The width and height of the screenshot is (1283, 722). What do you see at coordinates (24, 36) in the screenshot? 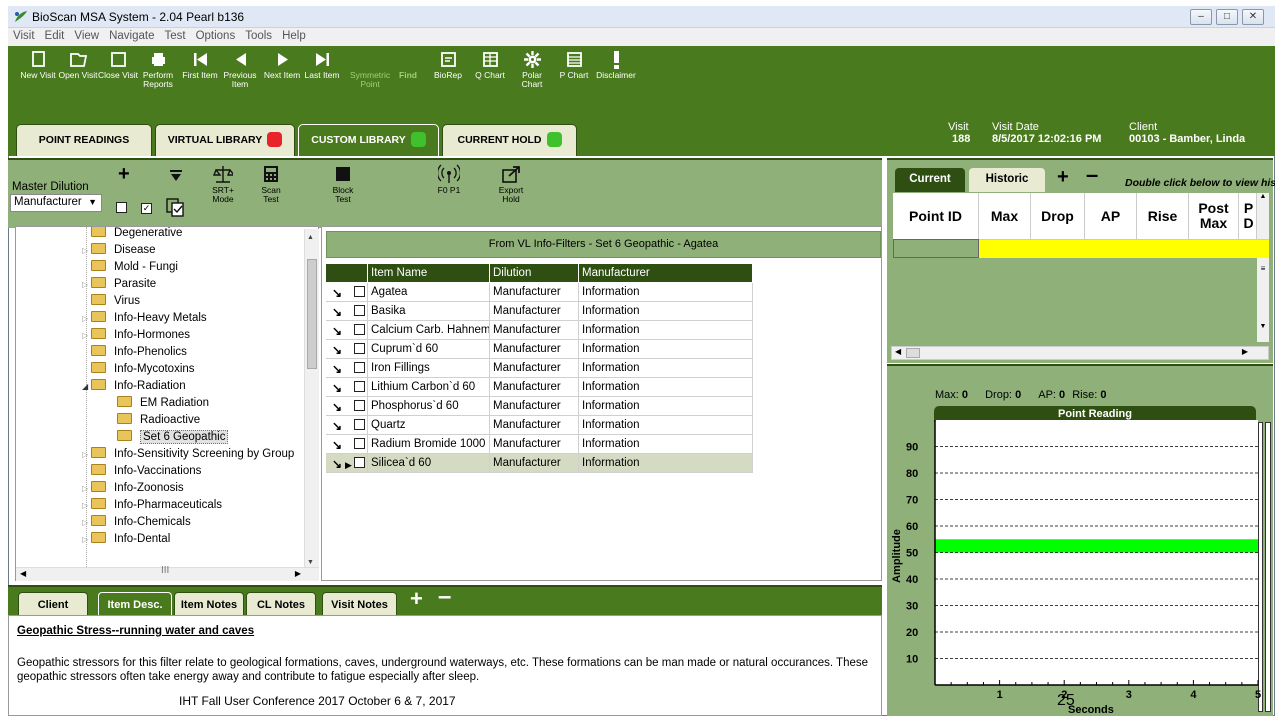
I see `menu-visit: Visit` at bounding box center [24, 36].